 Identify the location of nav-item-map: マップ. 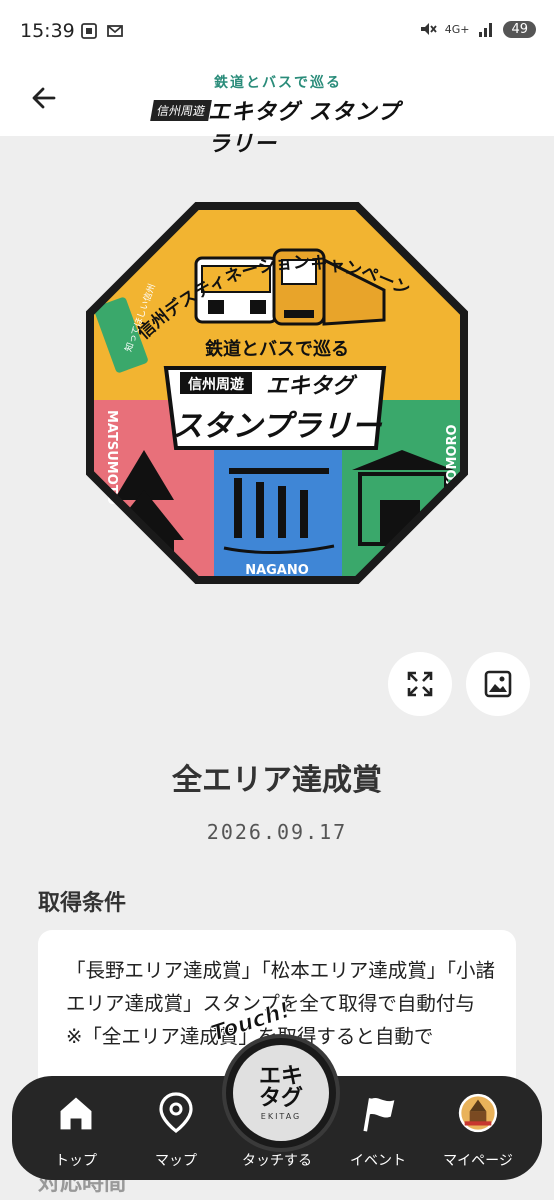
(176, 1128).